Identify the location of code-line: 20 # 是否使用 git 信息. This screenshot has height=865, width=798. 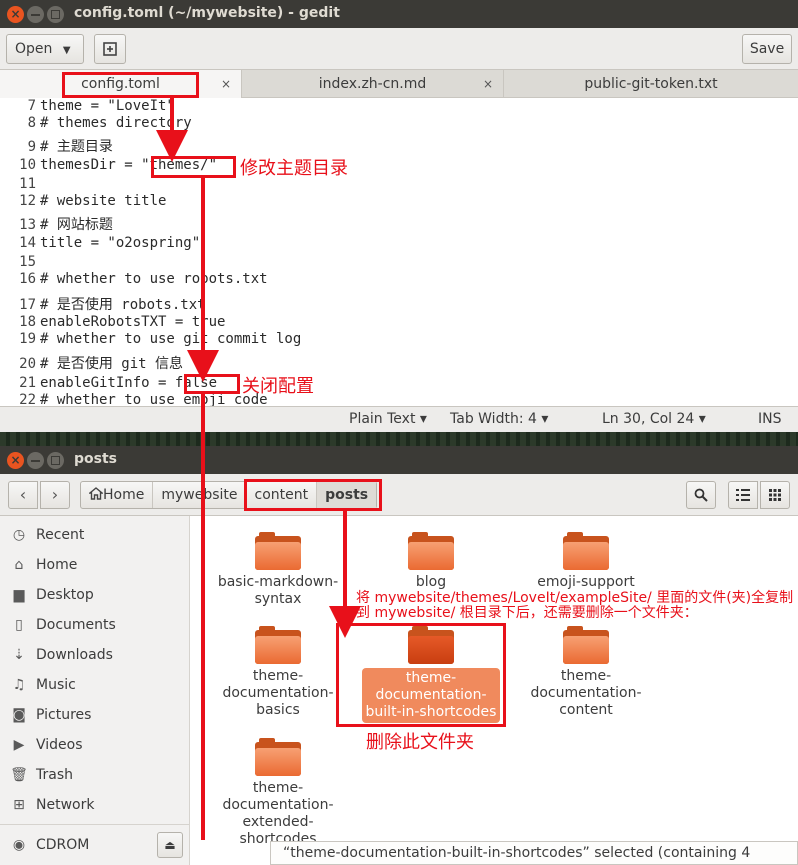
(101, 364).